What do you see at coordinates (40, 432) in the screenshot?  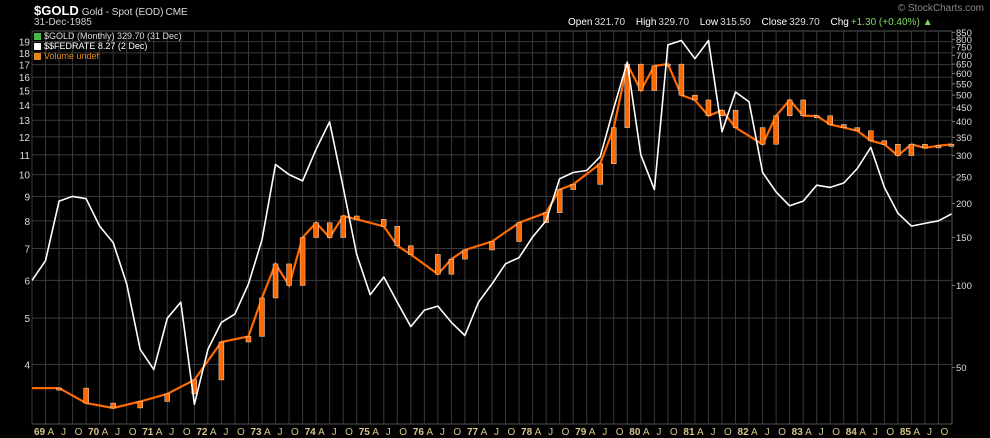 I see `x-tick-label: 69` at bounding box center [40, 432].